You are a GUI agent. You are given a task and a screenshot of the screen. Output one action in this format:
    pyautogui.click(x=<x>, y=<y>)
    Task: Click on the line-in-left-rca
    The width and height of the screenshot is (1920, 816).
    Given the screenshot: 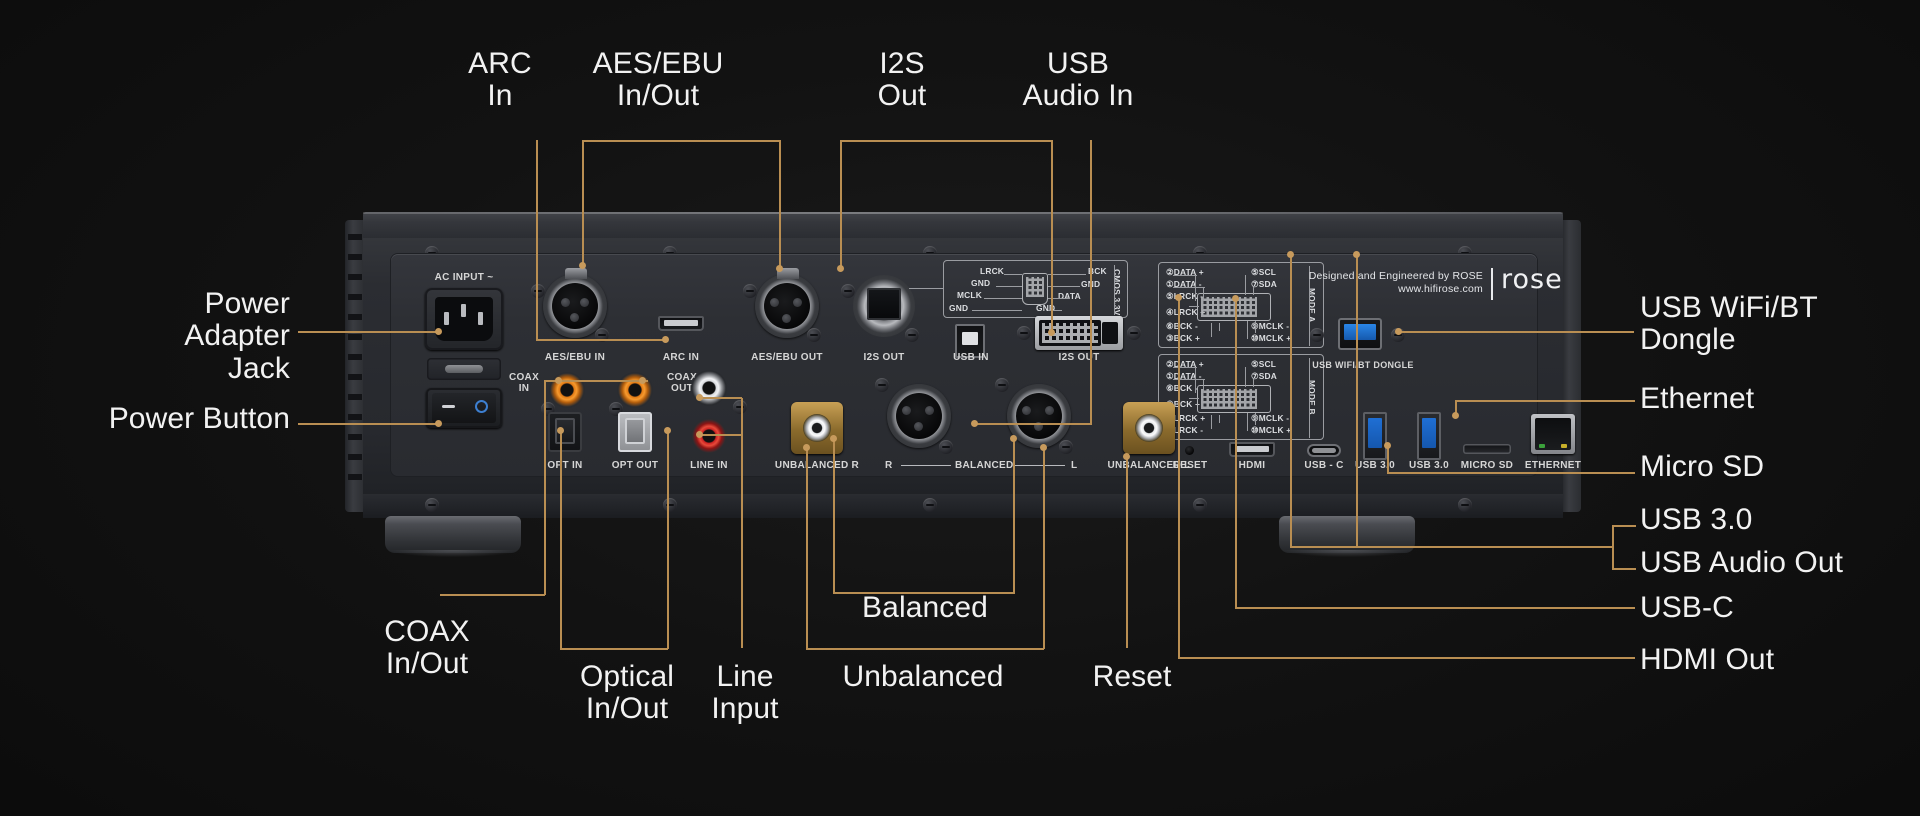 What is the action you would take?
    pyautogui.click(x=709, y=388)
    